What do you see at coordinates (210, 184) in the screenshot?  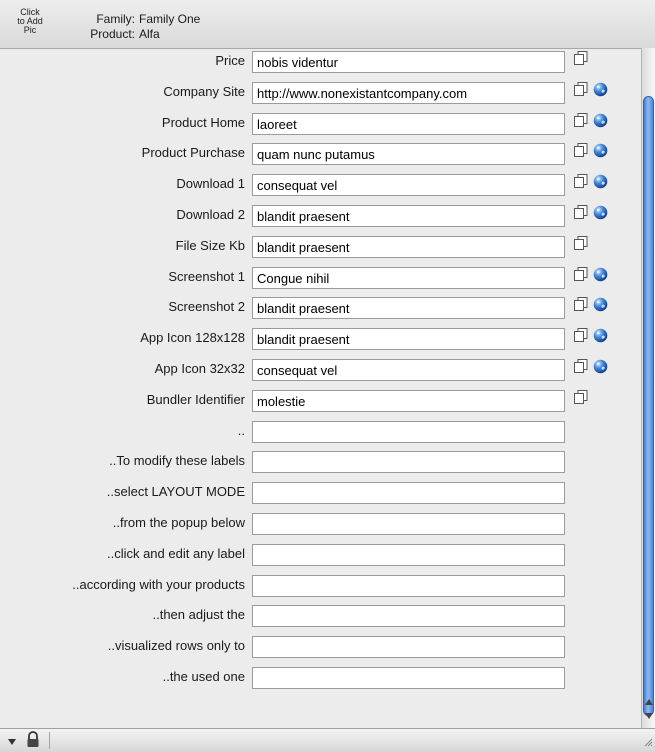 I see `field-label: Download 1` at bounding box center [210, 184].